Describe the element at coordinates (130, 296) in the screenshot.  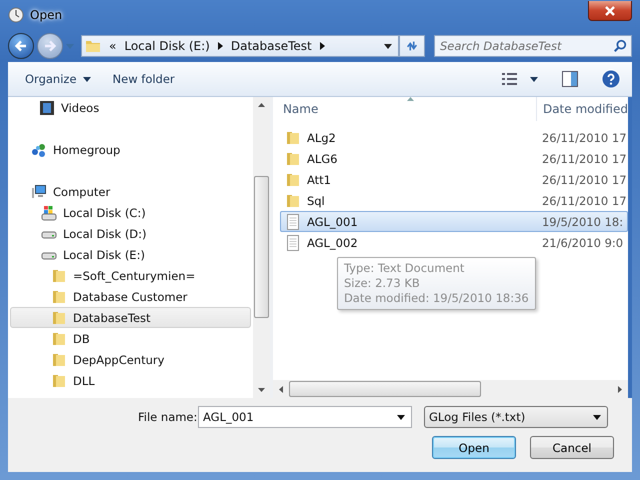
I see `nav-item: Database Customer` at that location.